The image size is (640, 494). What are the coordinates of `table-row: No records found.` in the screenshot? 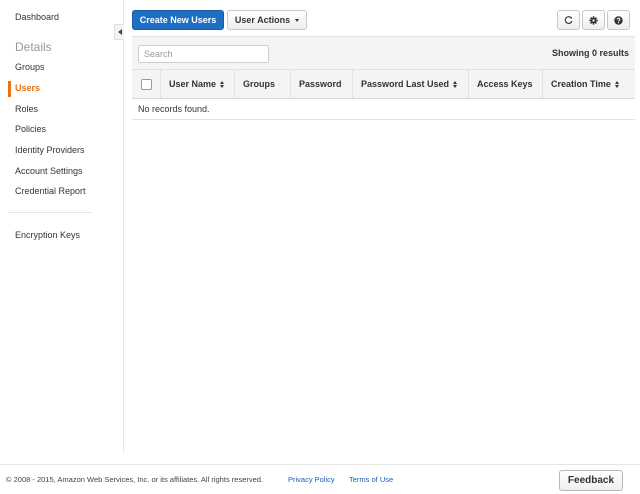 It's located at (383, 109).